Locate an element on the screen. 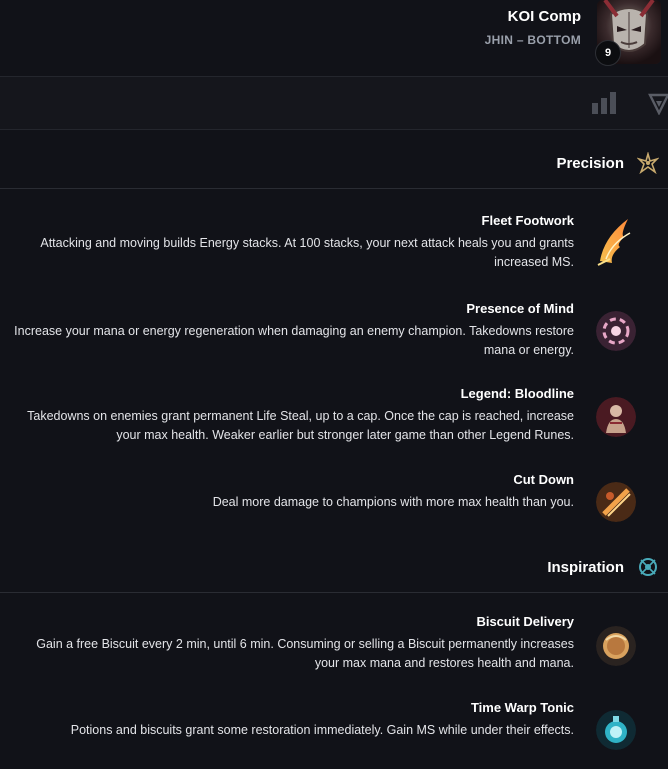 Image resolution: width=668 pixels, height=769 pixels. fleet-footwork-icon is located at coordinates (616, 241).